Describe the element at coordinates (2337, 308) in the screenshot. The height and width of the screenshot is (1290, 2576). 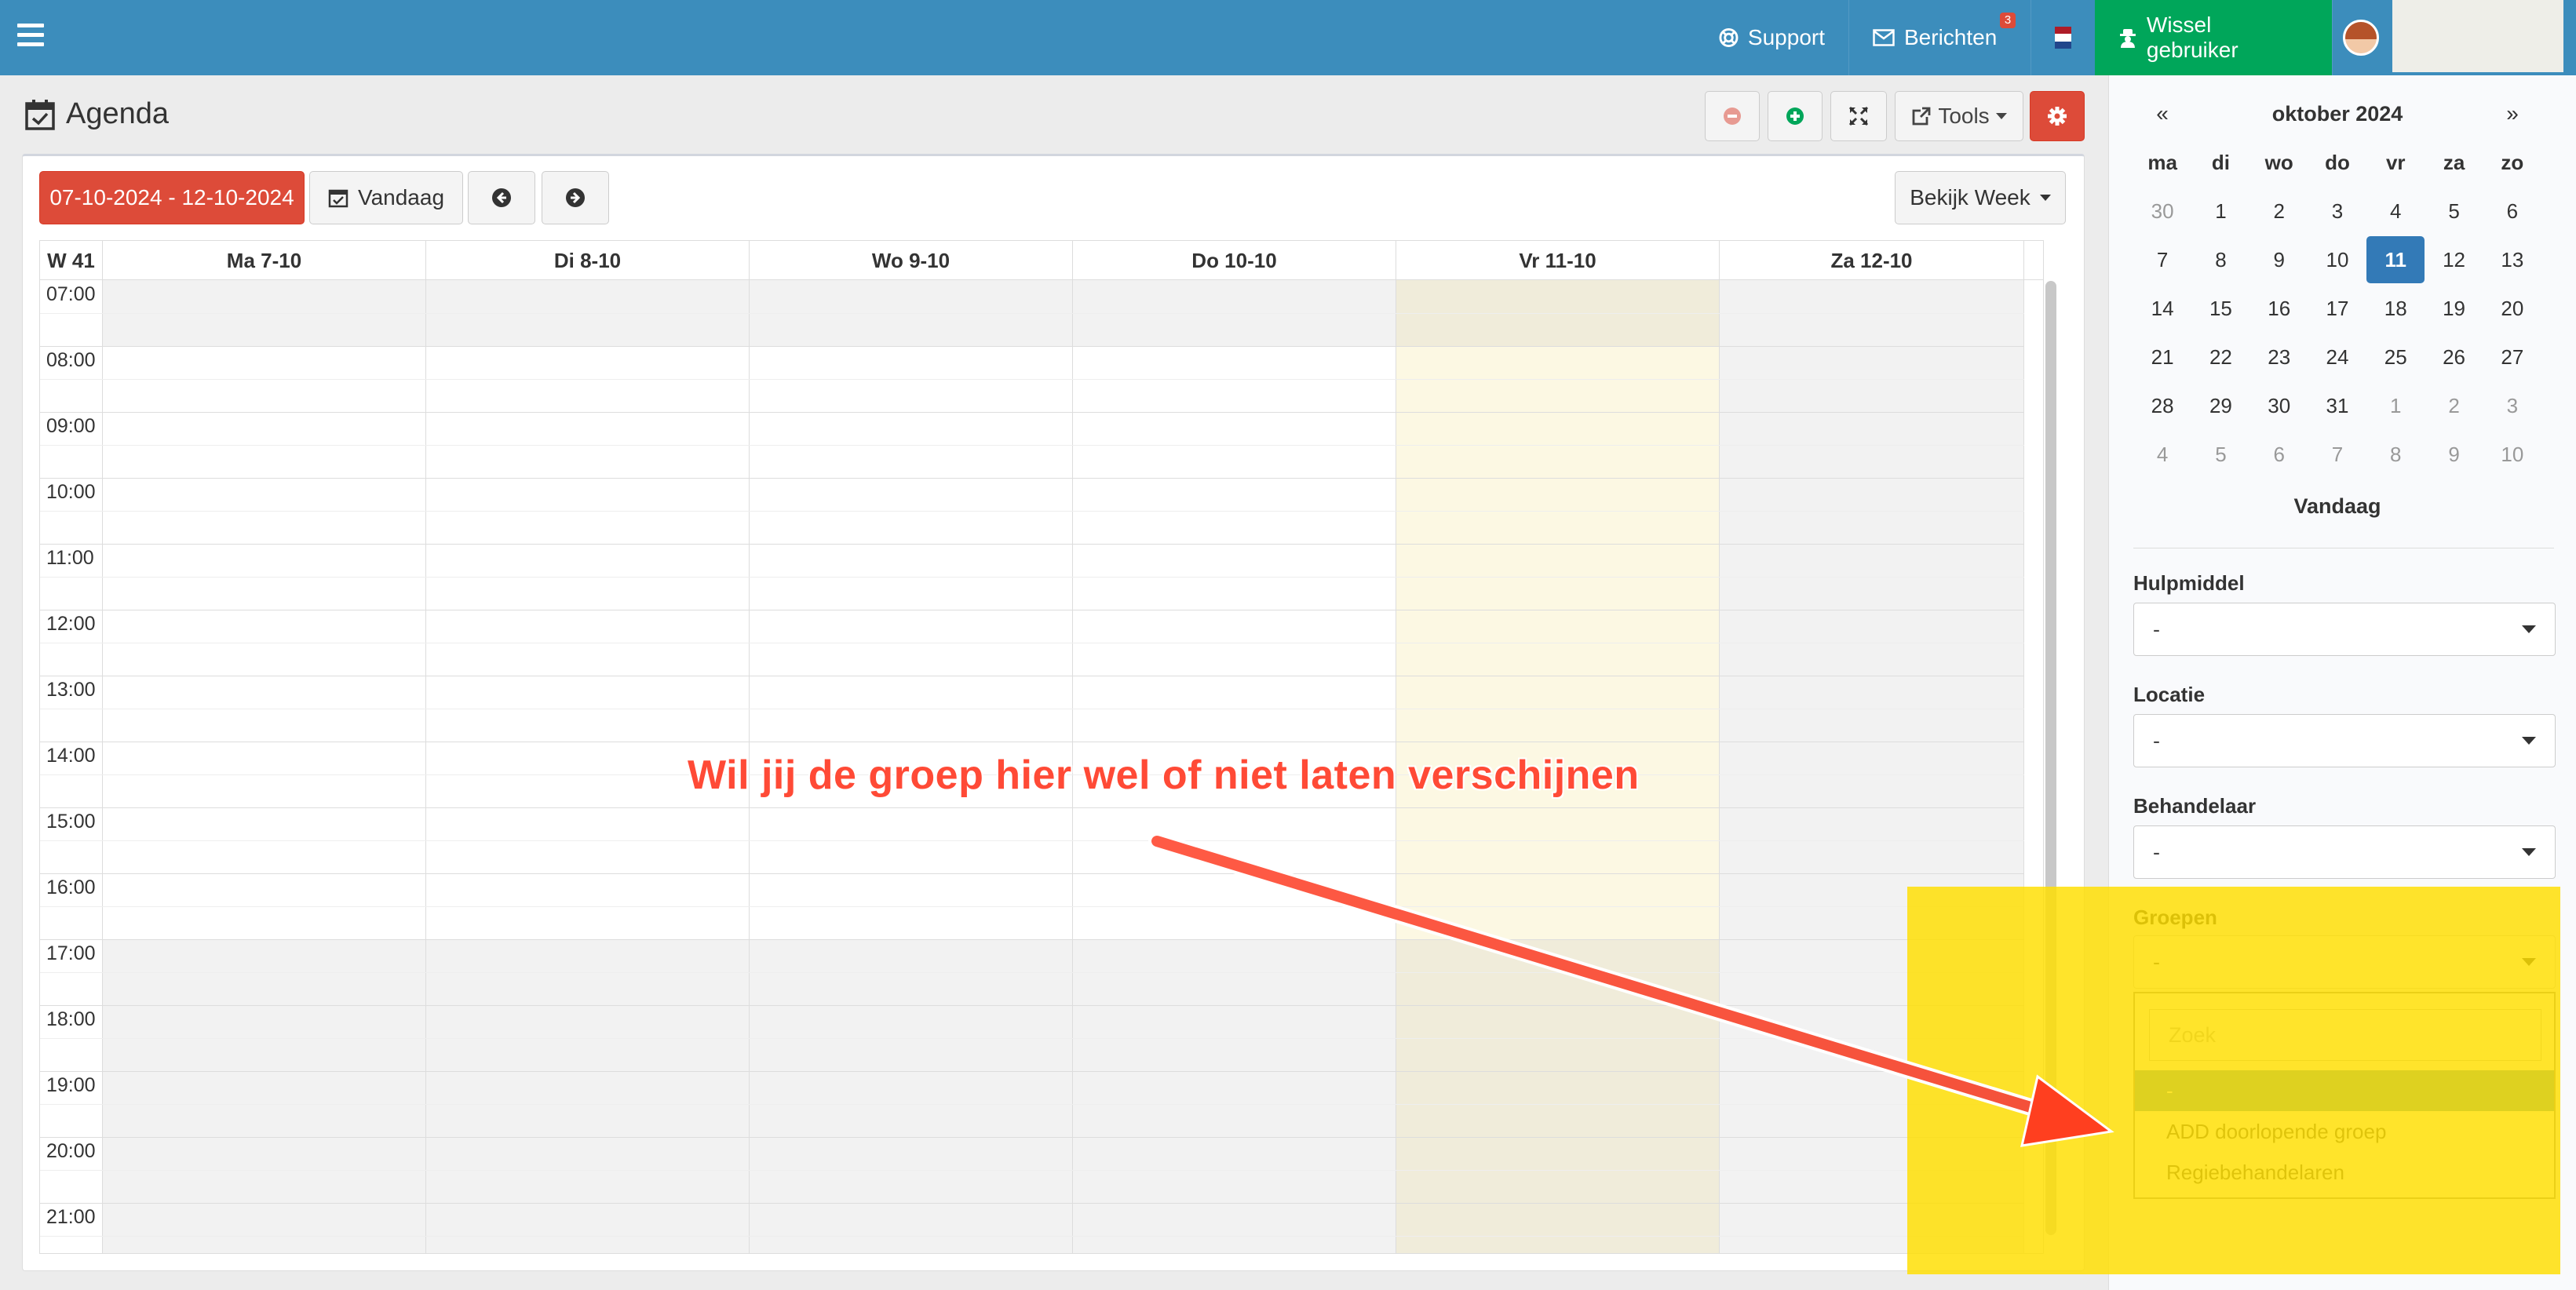
I see `day-cell: 17` at that location.